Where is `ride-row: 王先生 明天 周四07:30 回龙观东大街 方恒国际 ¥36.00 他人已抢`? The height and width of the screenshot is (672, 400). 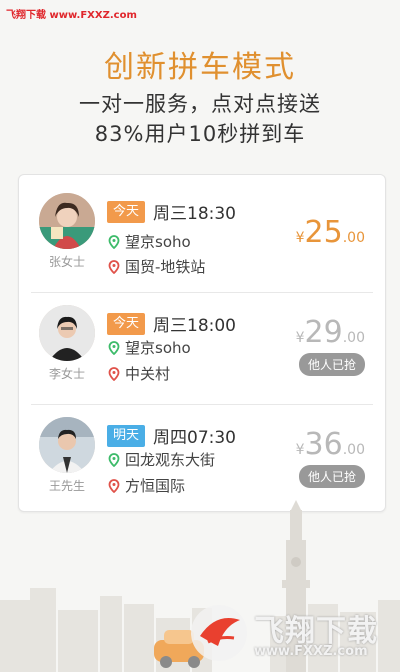
ride-row: 王先生 明天 周四07:30 回龙观东大街 方恒国际 ¥36.00 他人已抢 is located at coordinates (202, 460).